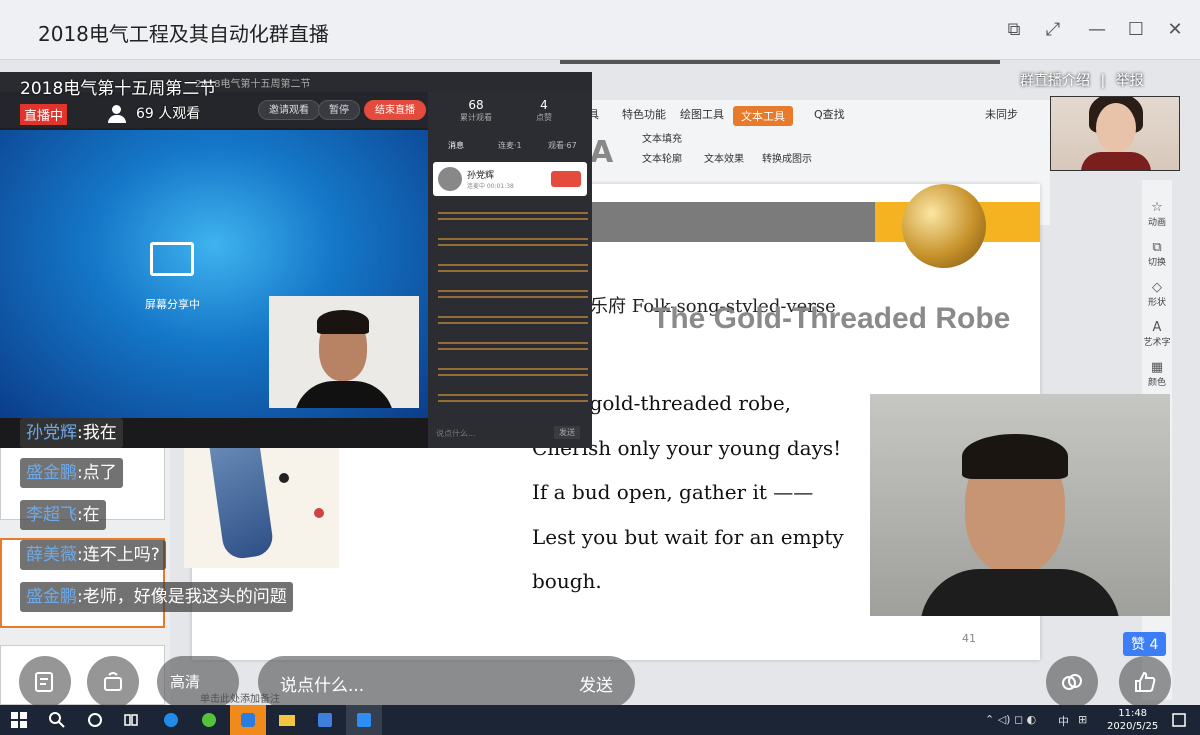  I want to click on share-link-button, so click(1072, 682).